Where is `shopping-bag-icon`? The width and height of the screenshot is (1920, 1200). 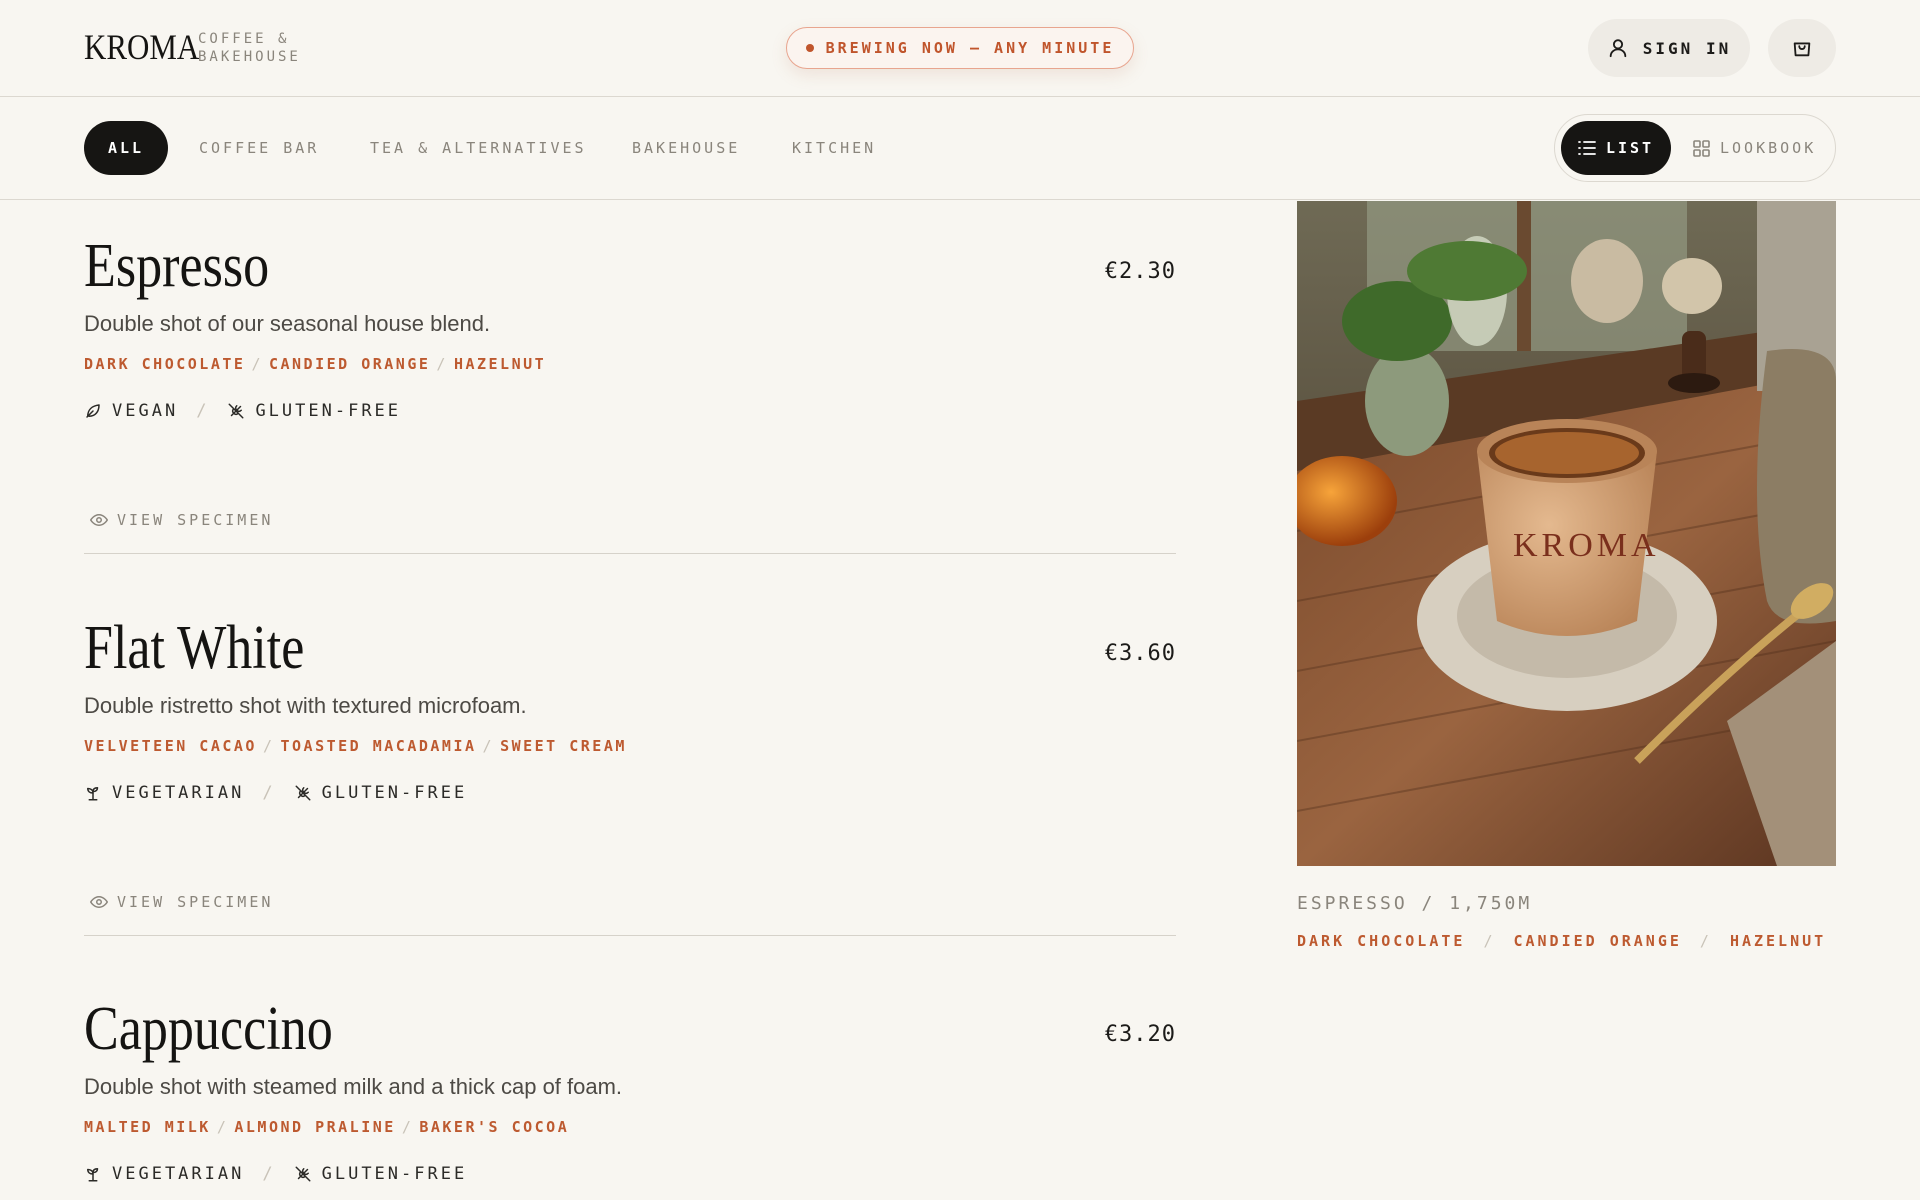 shopping-bag-icon is located at coordinates (1802, 49).